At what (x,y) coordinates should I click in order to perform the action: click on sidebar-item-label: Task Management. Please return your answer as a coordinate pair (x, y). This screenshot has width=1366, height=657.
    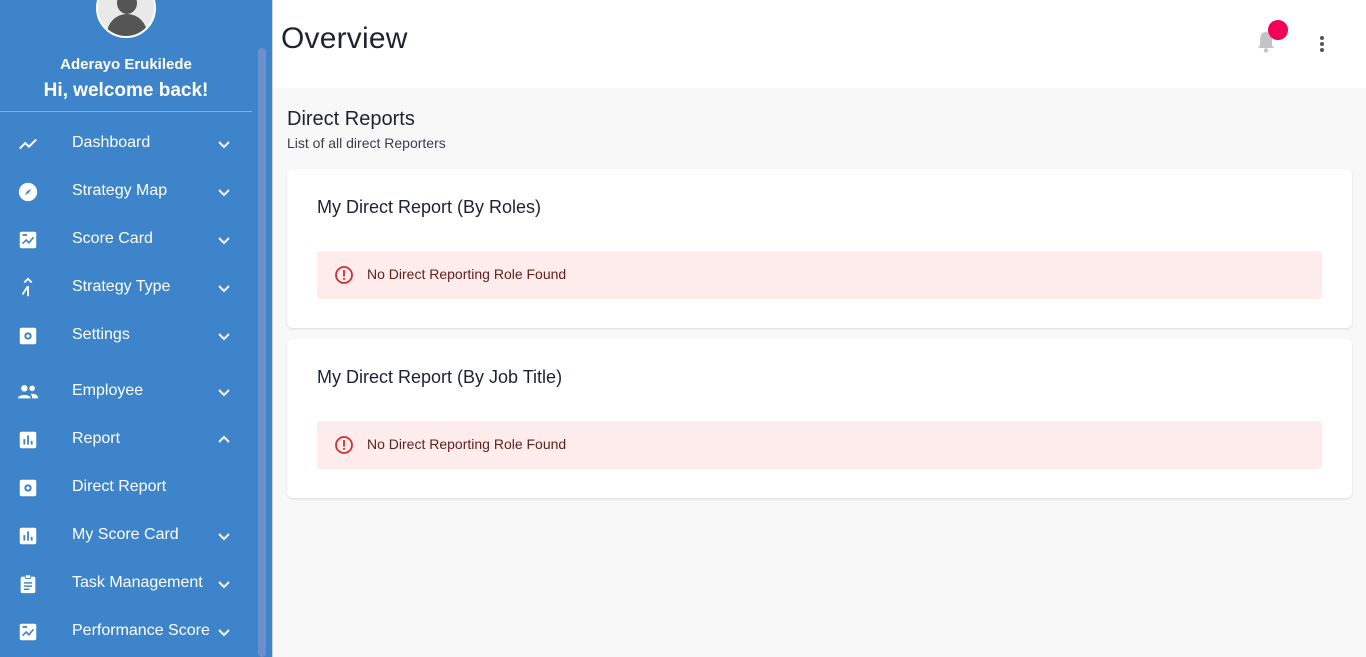
    Looking at the image, I should click on (137, 582).